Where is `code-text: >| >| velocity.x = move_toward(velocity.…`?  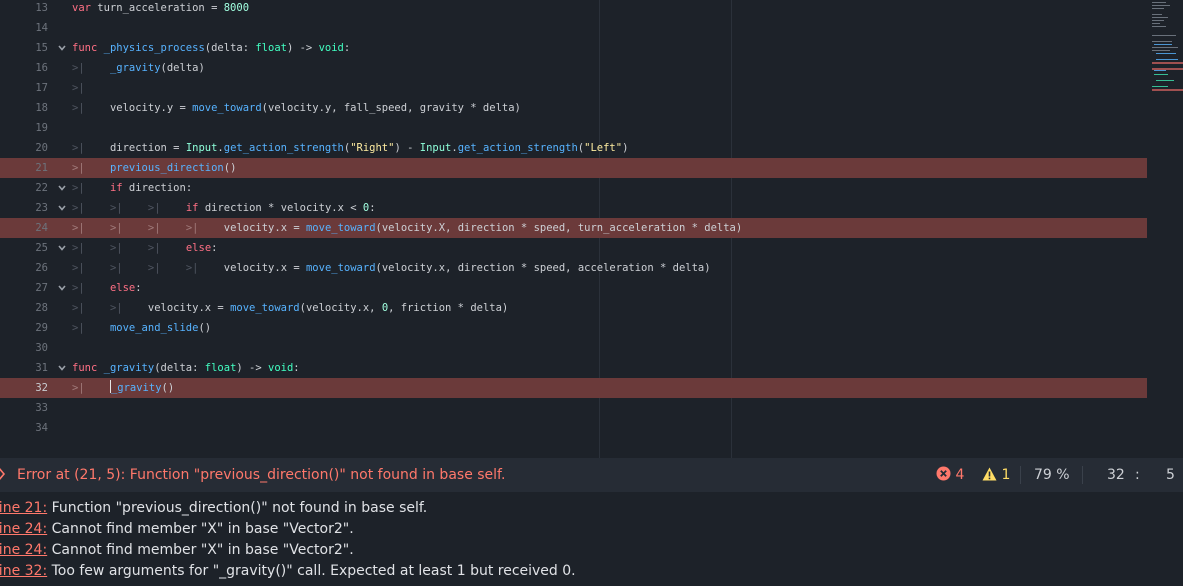
code-text: >| >| velocity.x = move_toward(velocity.… is located at coordinates (290, 308).